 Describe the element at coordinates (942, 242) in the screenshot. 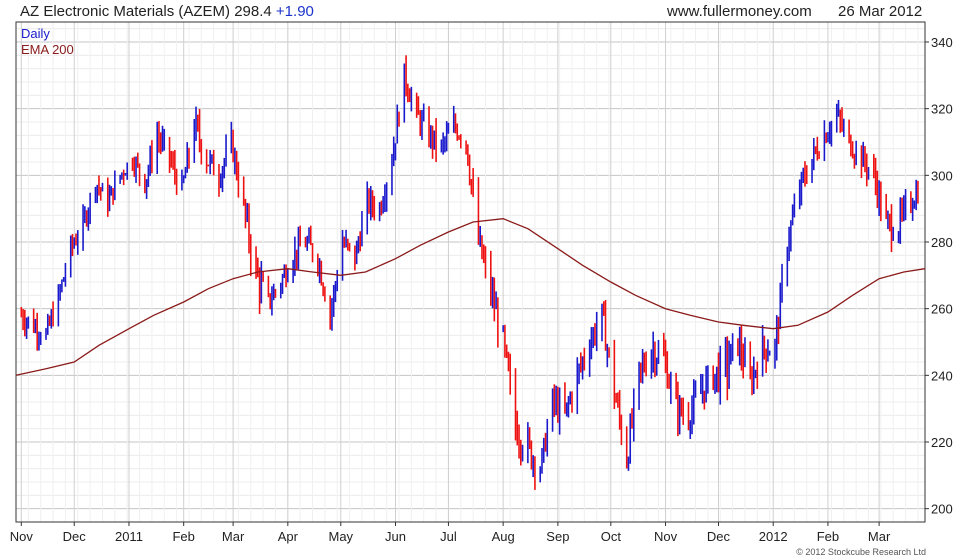

I see `y-tick-label: 280` at that location.